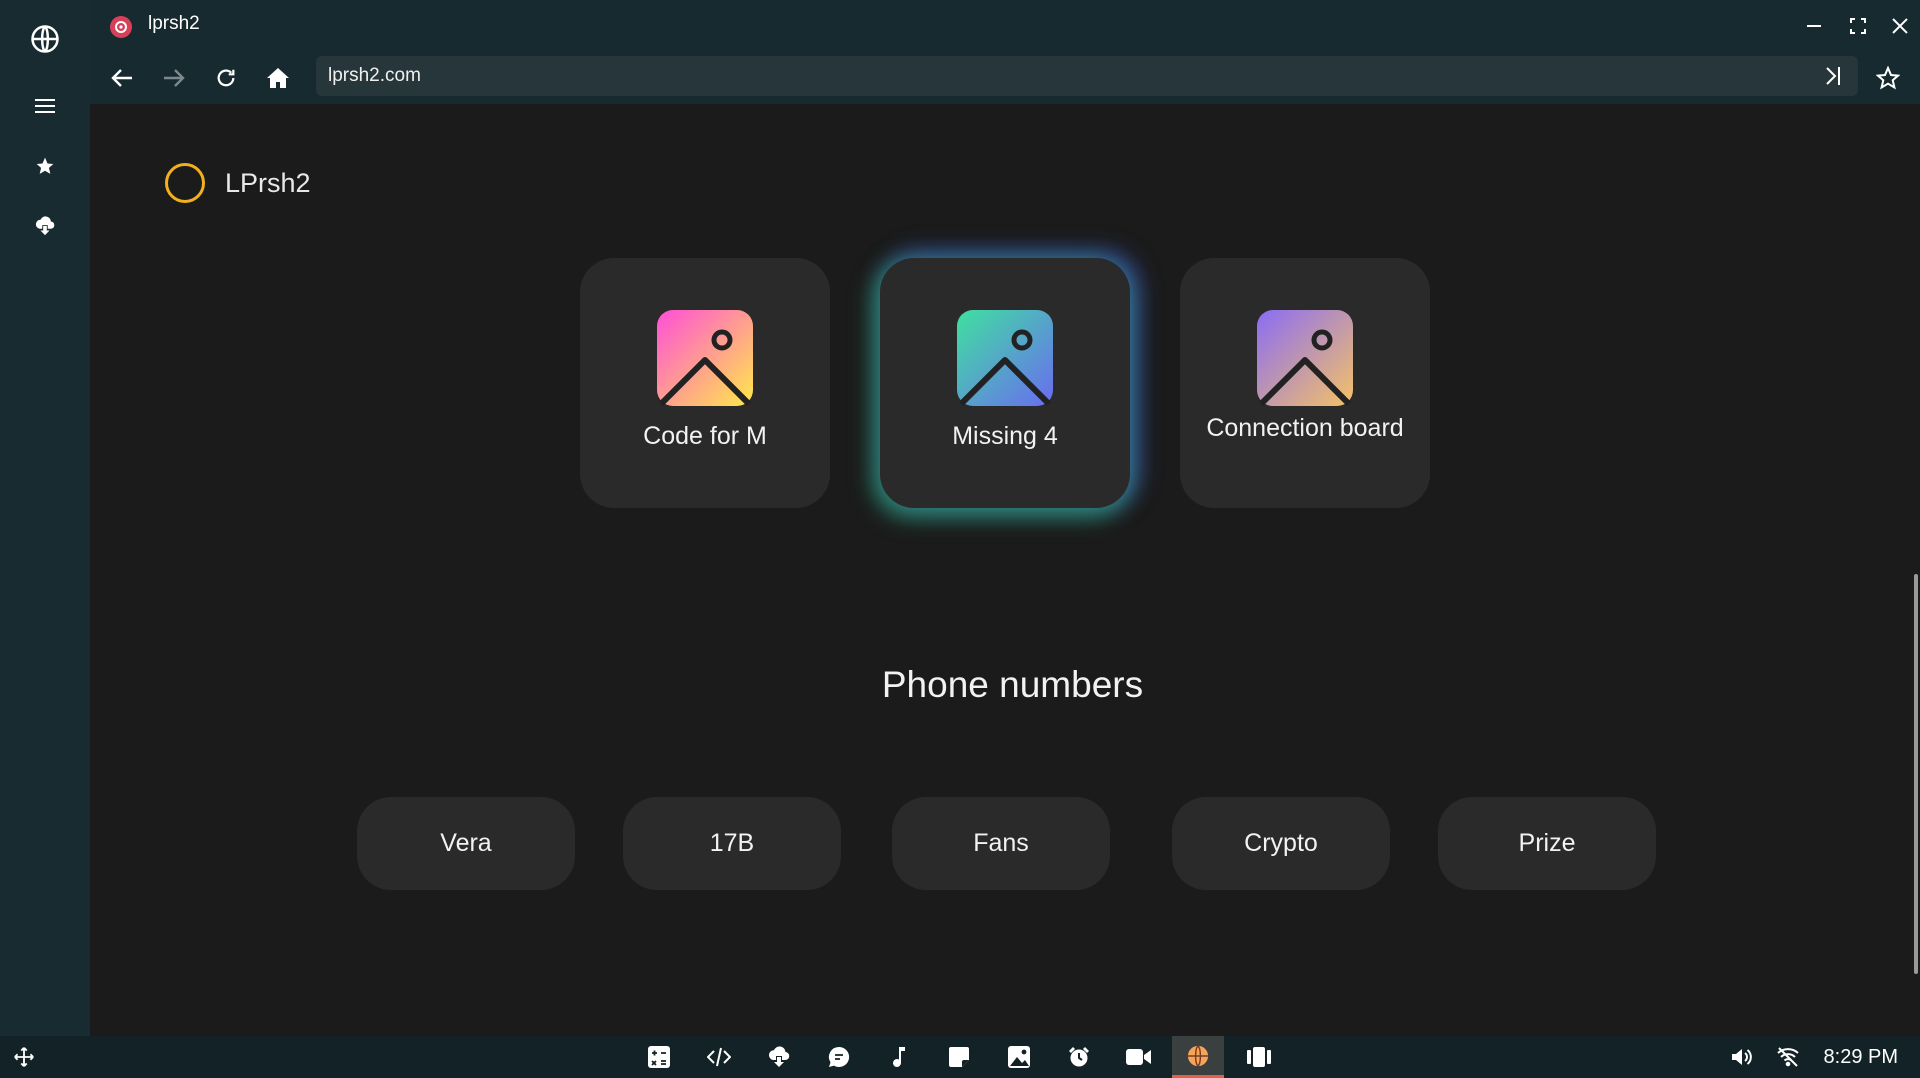  I want to click on address-bar: lprsh2.com, so click(1087, 76).